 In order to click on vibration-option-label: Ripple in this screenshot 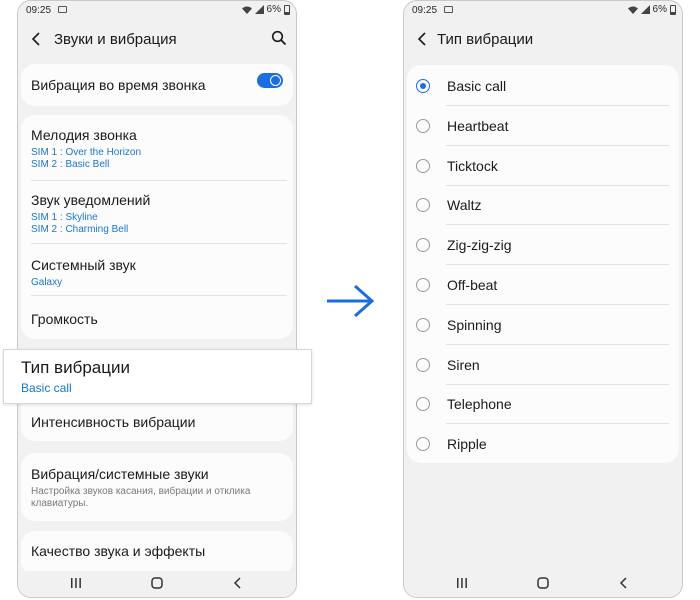, I will do `click(467, 444)`.